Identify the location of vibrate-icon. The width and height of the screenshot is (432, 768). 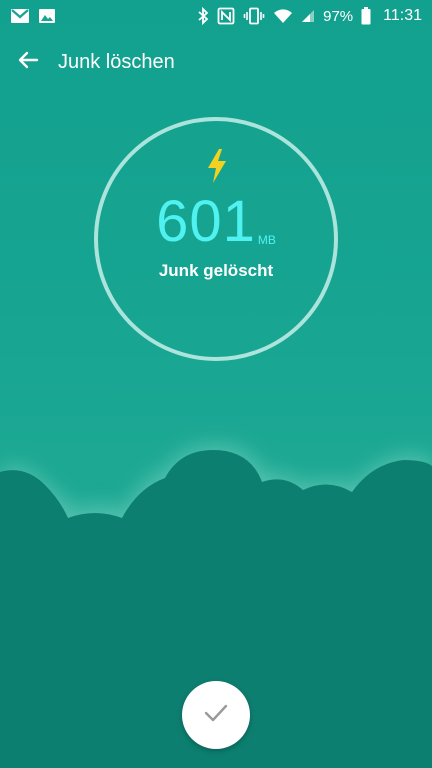
(254, 16).